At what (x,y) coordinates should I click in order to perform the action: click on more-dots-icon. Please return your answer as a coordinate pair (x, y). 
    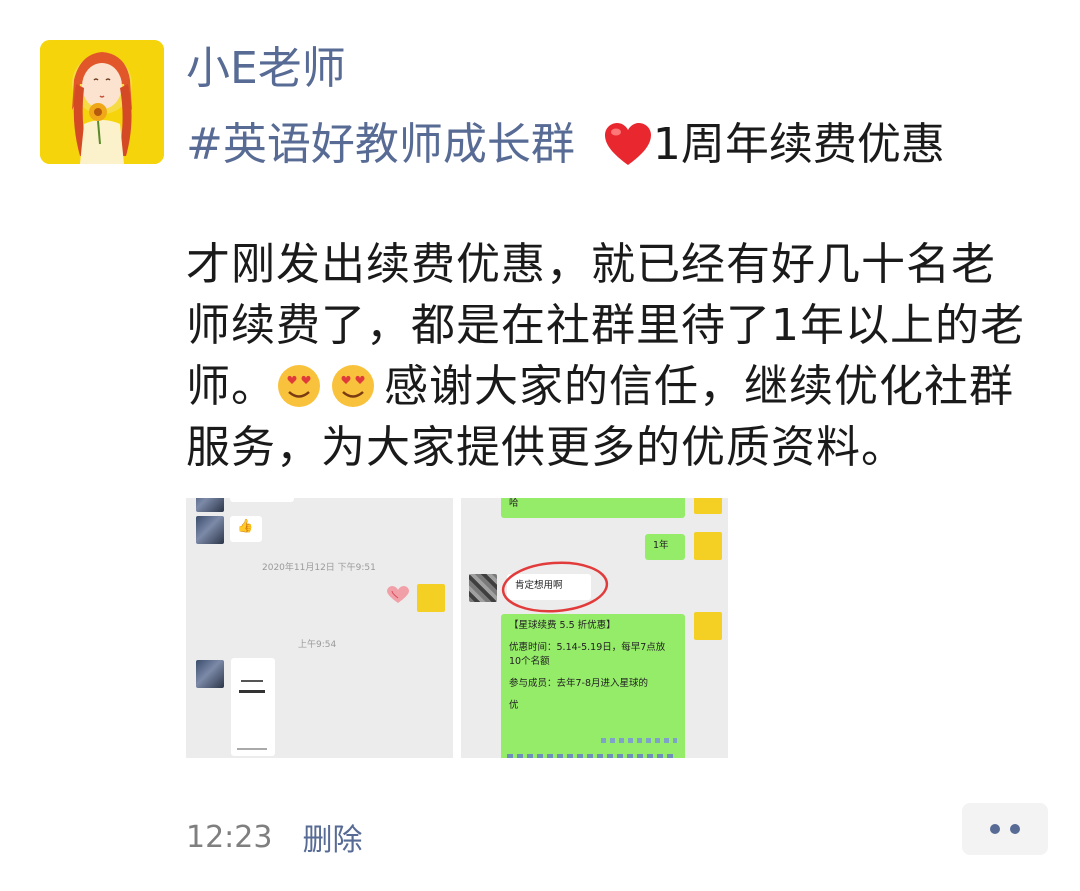
    Looking at the image, I should click on (1005, 829).